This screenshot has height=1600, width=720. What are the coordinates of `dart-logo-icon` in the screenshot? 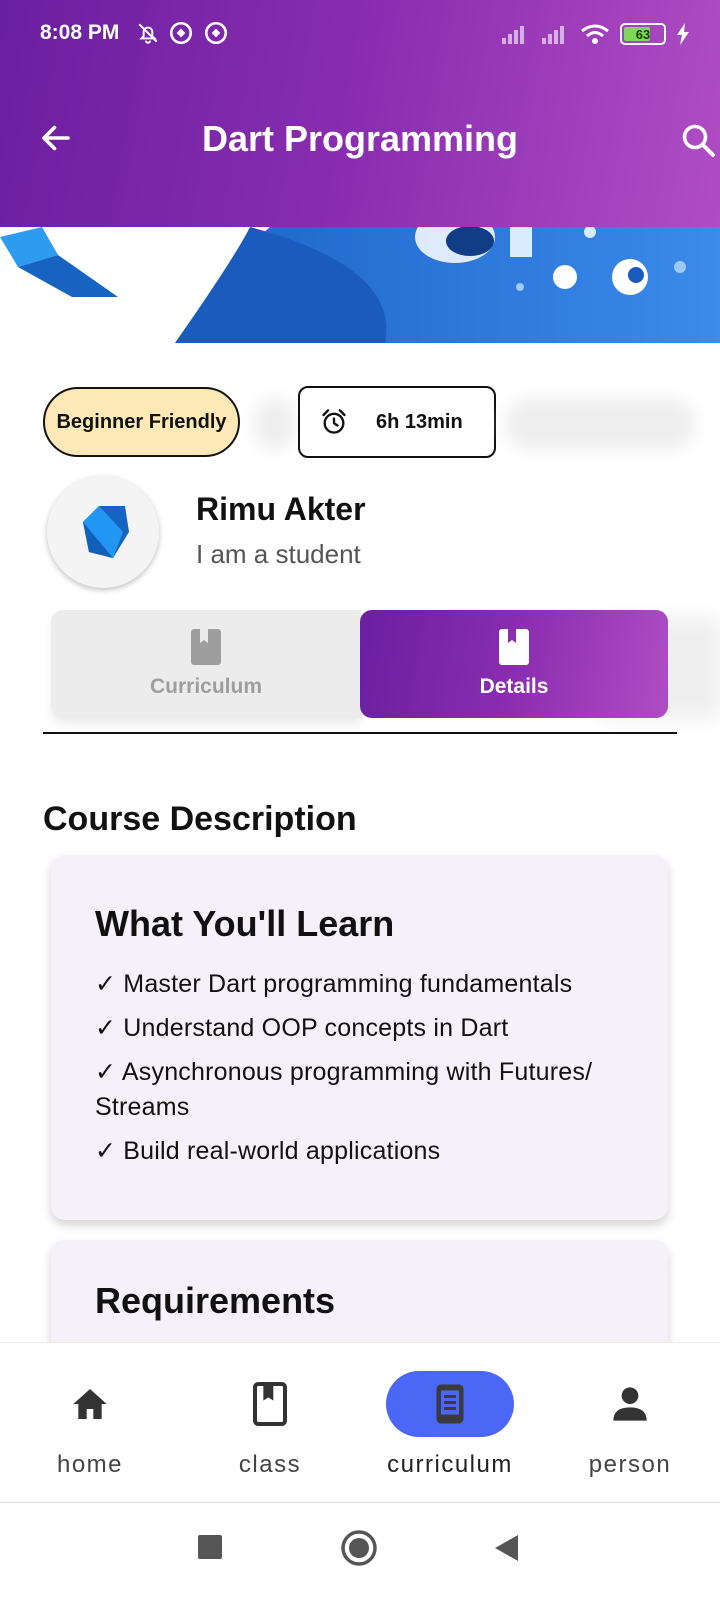 It's located at (106, 532).